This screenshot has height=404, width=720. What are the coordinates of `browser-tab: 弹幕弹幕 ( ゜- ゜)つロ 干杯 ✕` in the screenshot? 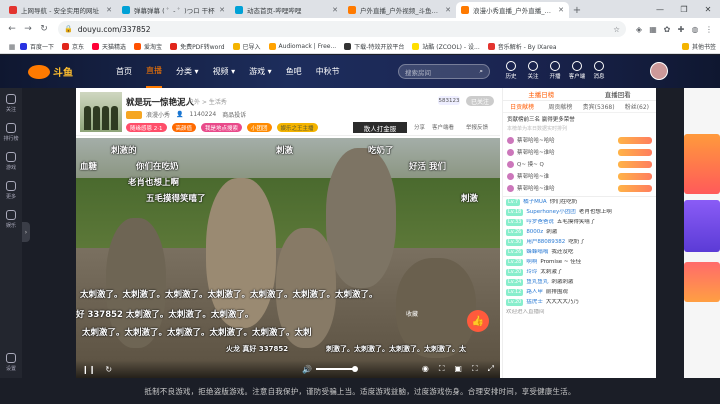 It's located at (173, 10).